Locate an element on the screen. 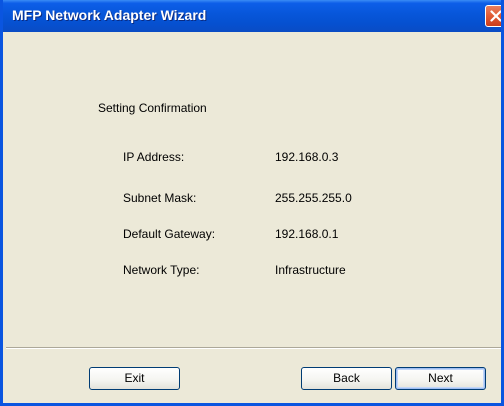 The width and height of the screenshot is (504, 406). ip-address-label: IP Address: is located at coordinates (154, 157).